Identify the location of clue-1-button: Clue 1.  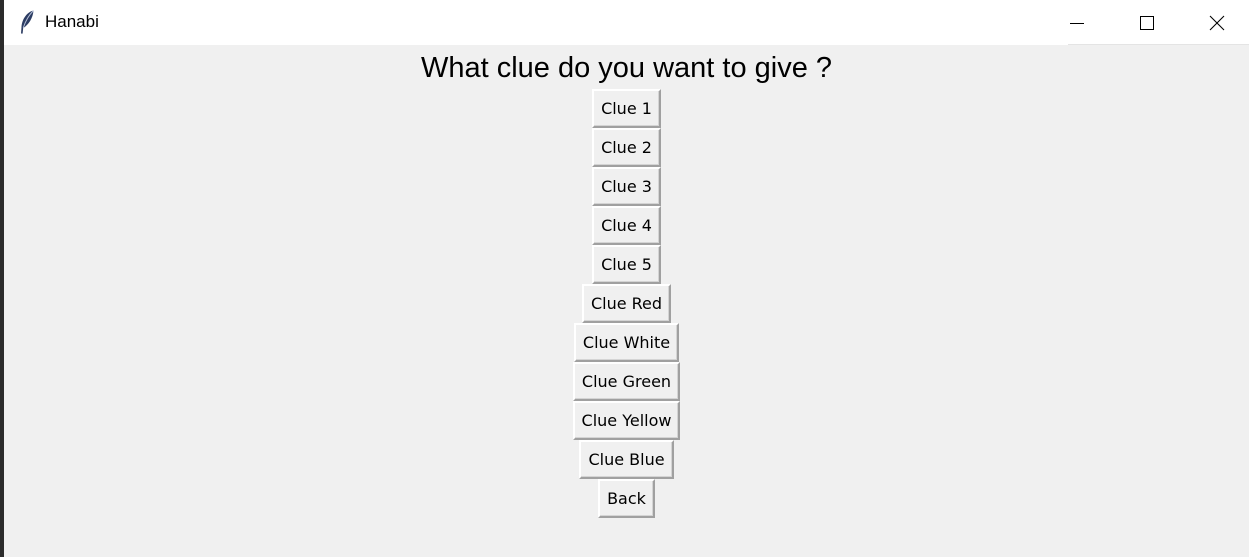
(626, 108).